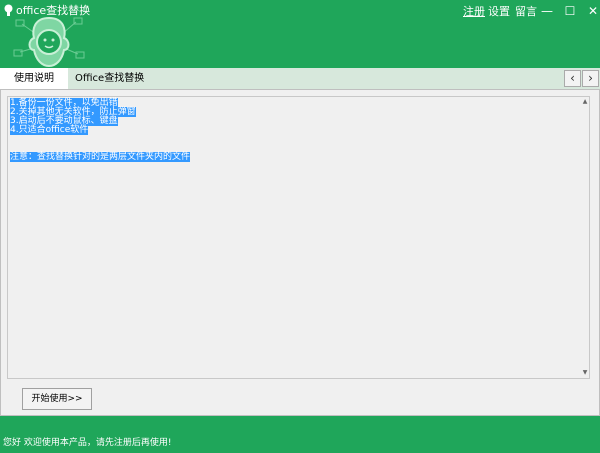 The image size is (600, 453). Describe the element at coordinates (499, 11) in the screenshot. I see `settings-link: 设置` at that location.